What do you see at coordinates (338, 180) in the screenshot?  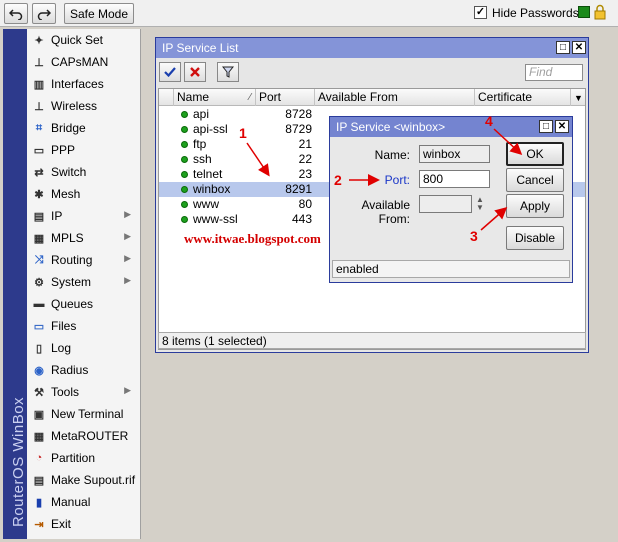 I see `annotation-step-2: 2` at bounding box center [338, 180].